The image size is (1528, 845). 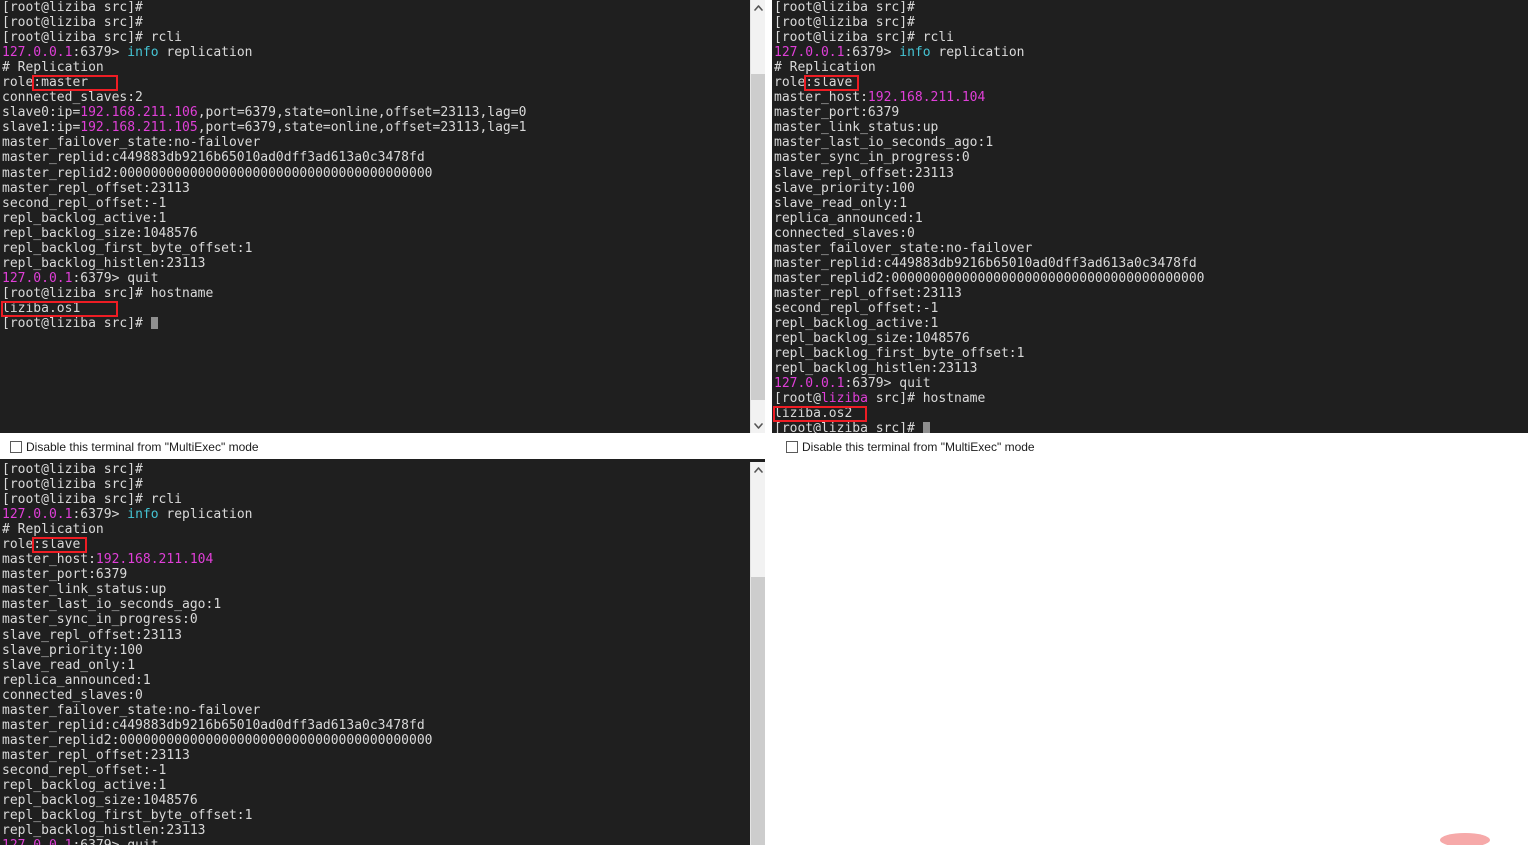 I want to click on terminal-text: master_port:6379, so click(x=65, y=575).